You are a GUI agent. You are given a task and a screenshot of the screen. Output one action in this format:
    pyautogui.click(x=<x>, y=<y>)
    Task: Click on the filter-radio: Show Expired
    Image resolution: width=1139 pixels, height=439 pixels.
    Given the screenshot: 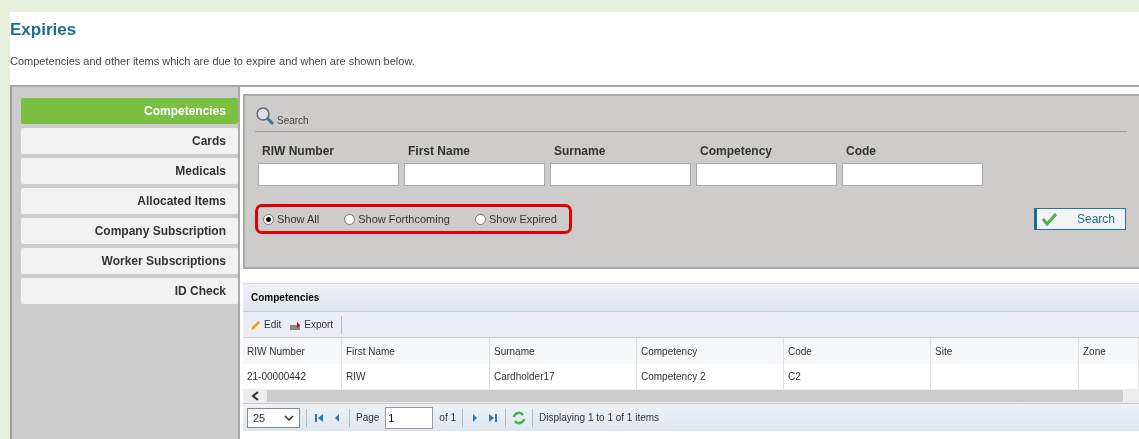 What is the action you would take?
    pyautogui.click(x=515, y=219)
    